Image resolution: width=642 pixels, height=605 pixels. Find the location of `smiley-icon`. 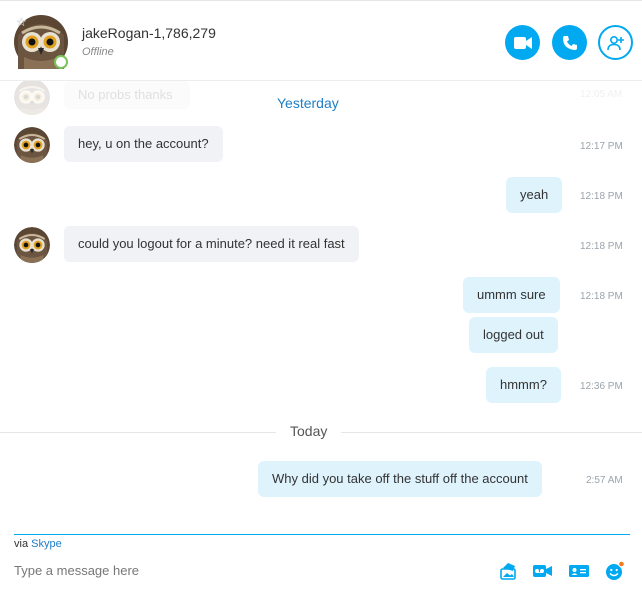

smiley-icon is located at coordinates (615, 570).